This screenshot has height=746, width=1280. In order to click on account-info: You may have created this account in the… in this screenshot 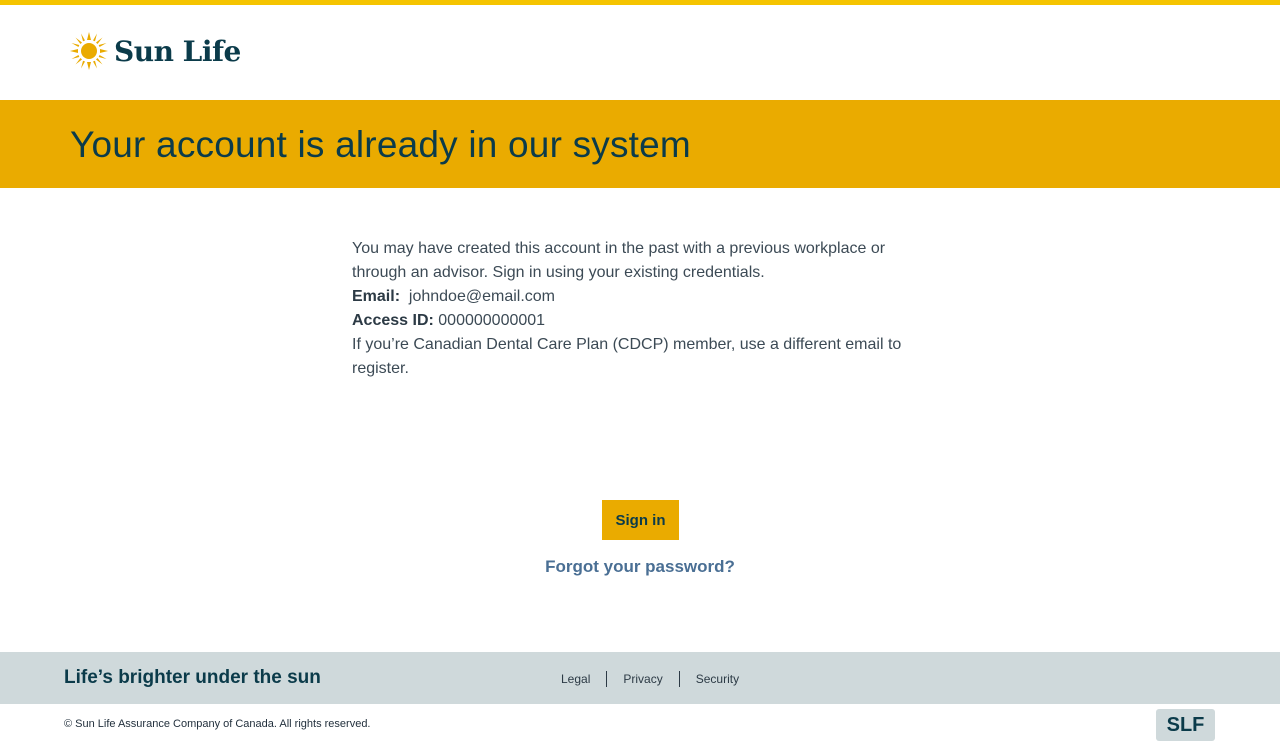, I will do `click(632, 309)`.